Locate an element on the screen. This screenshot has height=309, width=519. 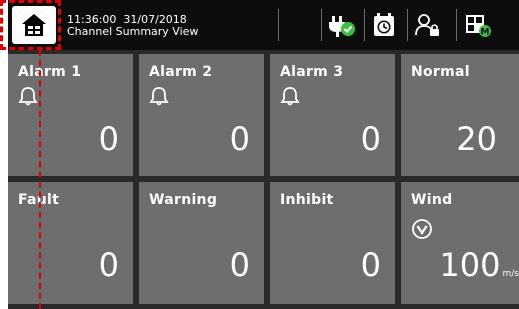
highlight-box is located at coordinates (30, 25).